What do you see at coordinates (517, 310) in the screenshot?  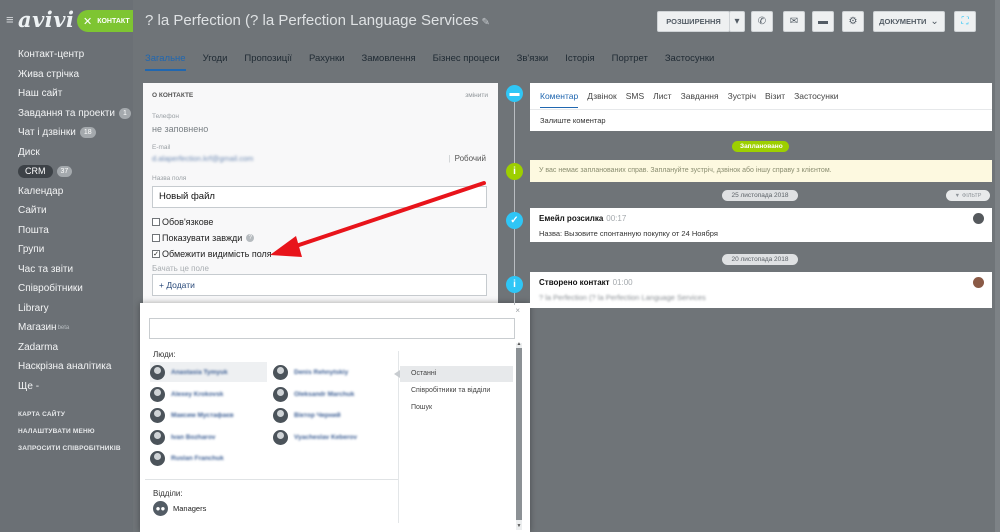 I see `close-icon: ×` at bounding box center [517, 310].